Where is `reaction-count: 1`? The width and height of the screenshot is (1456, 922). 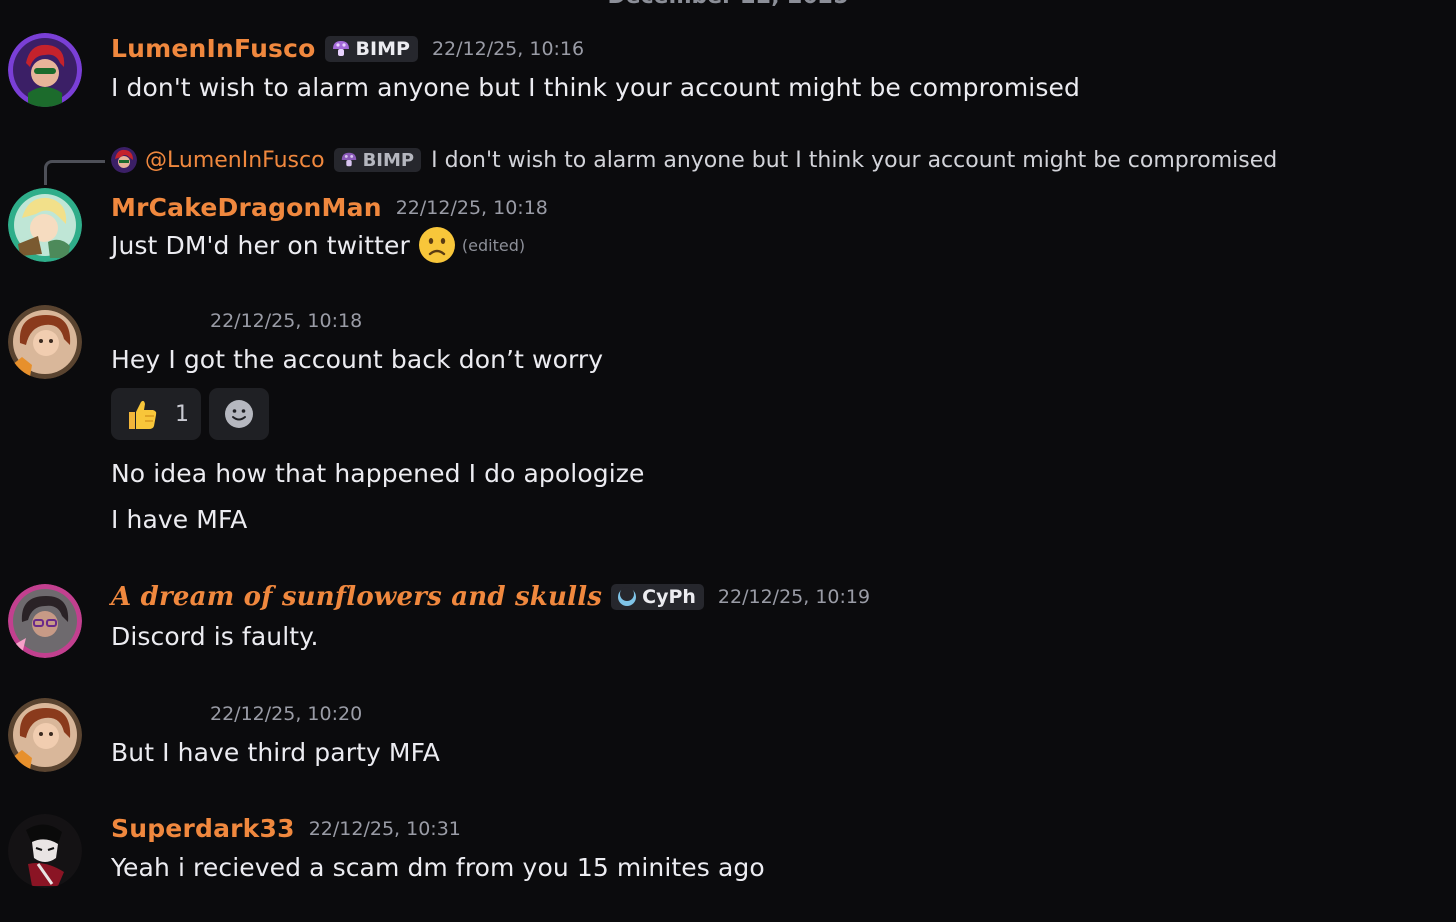 reaction-count: 1 is located at coordinates (182, 414).